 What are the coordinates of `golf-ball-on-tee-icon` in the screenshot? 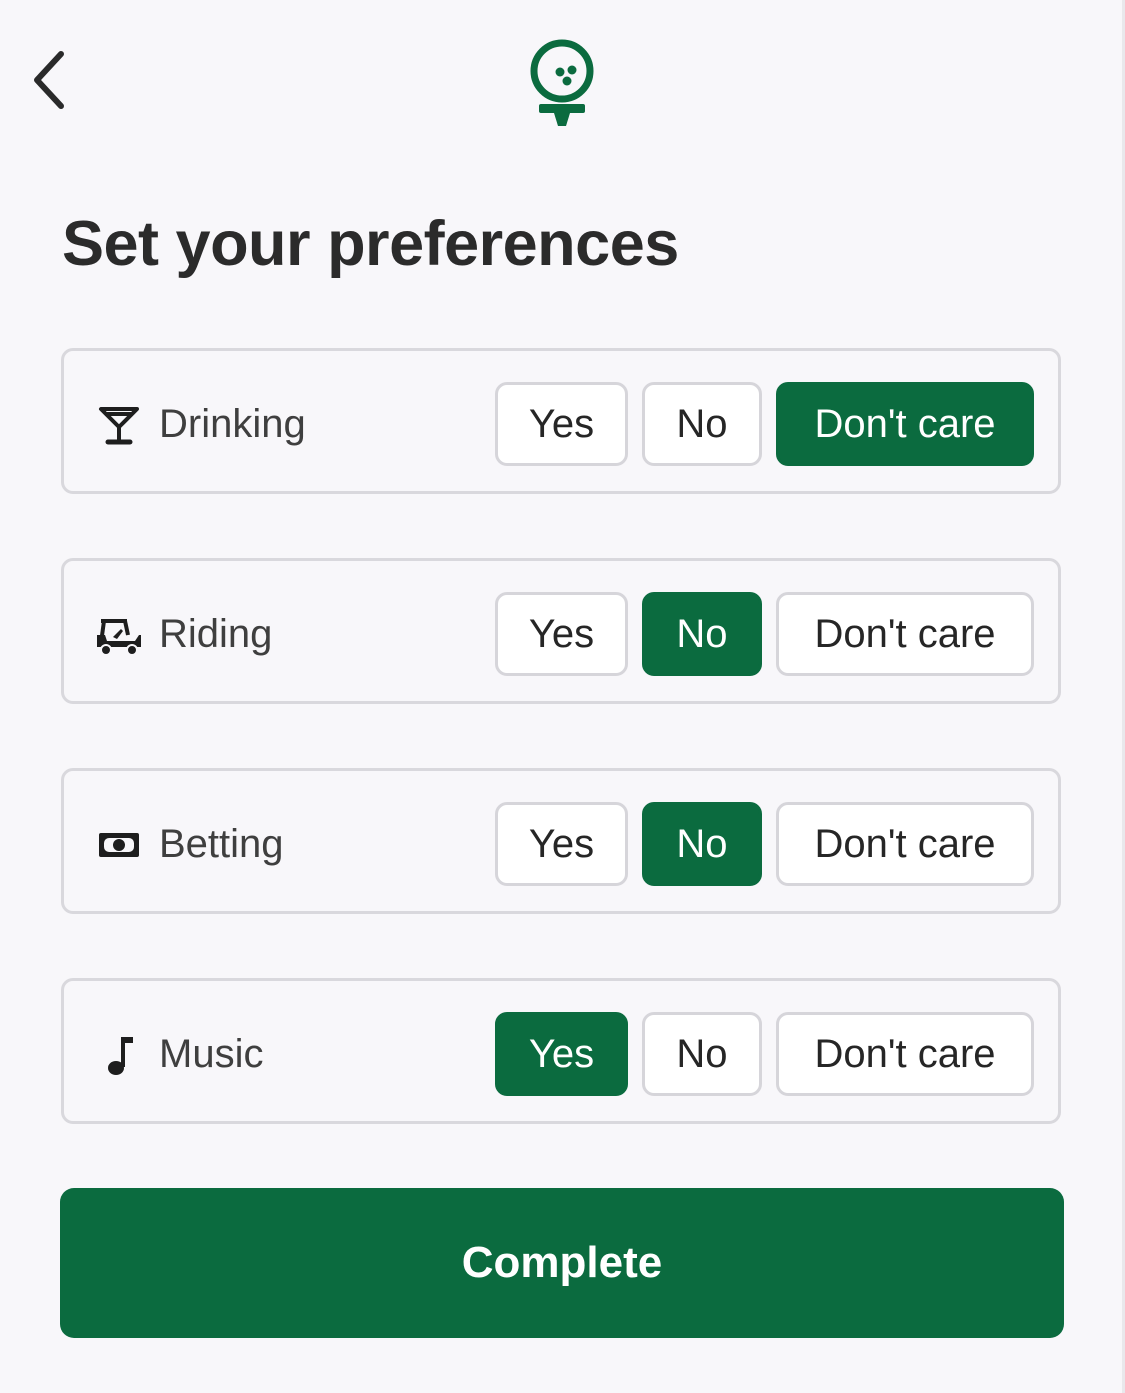 It's located at (562, 82).